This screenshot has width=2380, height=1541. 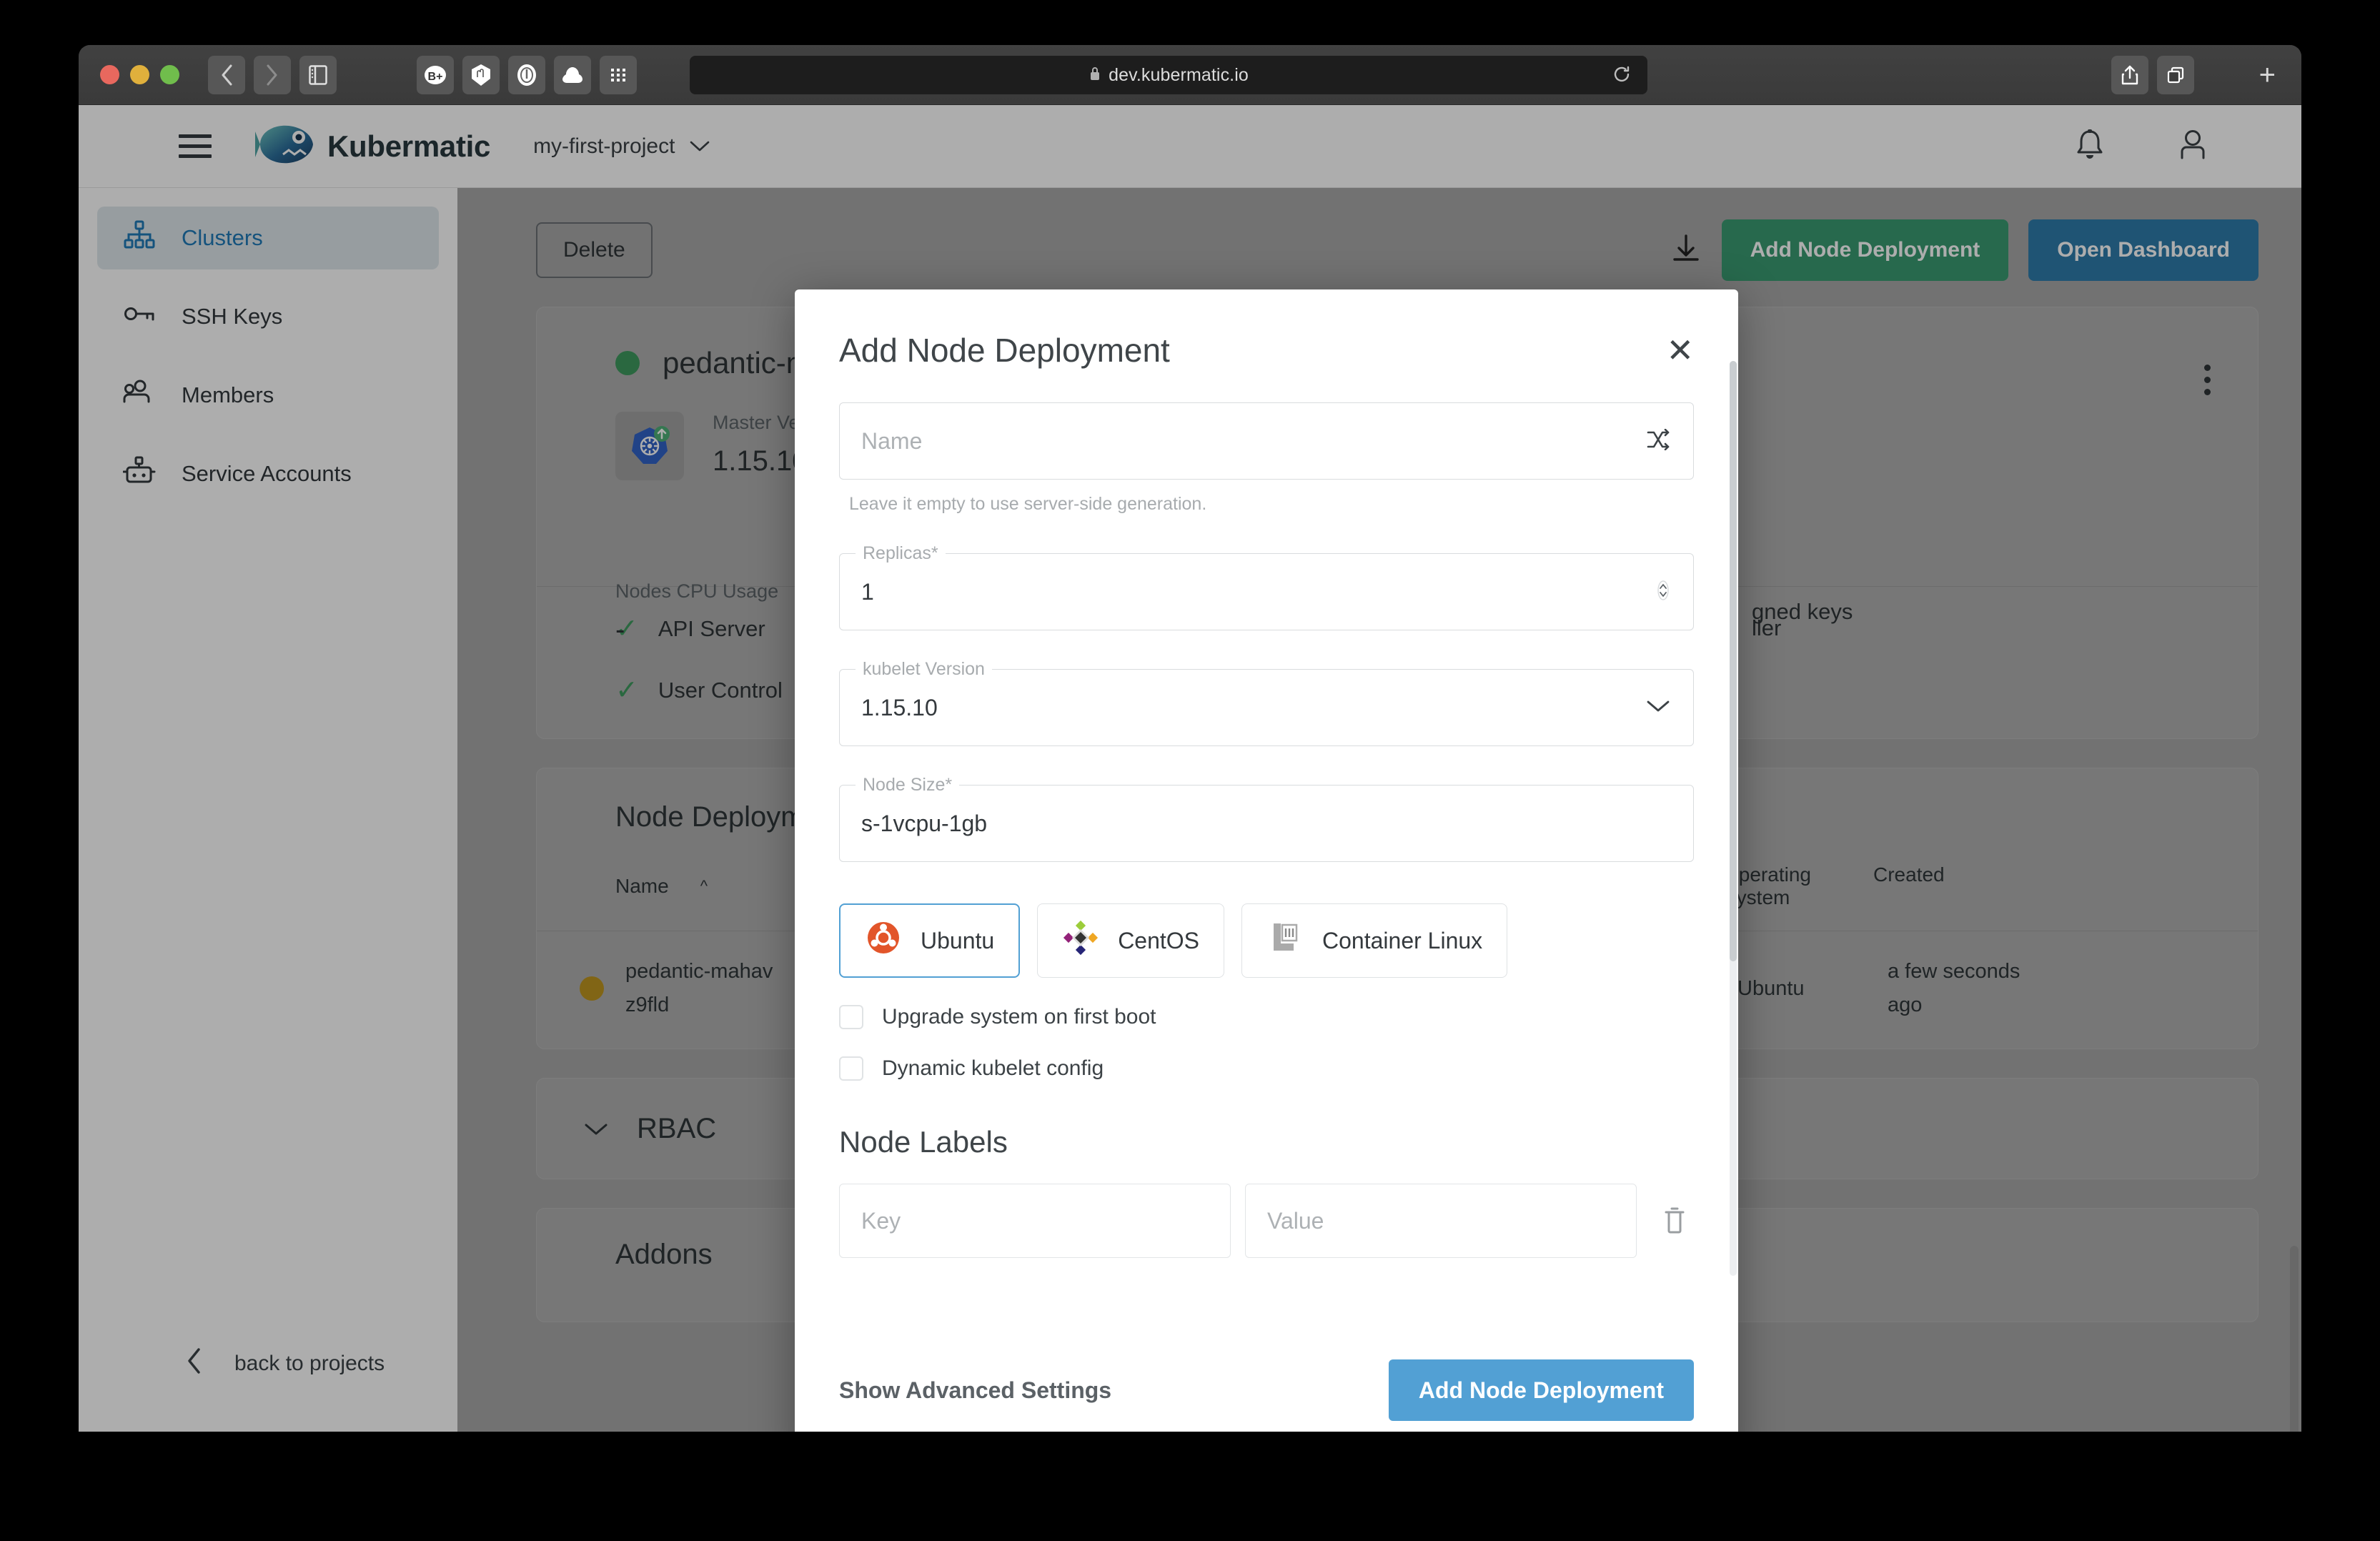 I want to click on delete-button: Delete, so click(x=594, y=250).